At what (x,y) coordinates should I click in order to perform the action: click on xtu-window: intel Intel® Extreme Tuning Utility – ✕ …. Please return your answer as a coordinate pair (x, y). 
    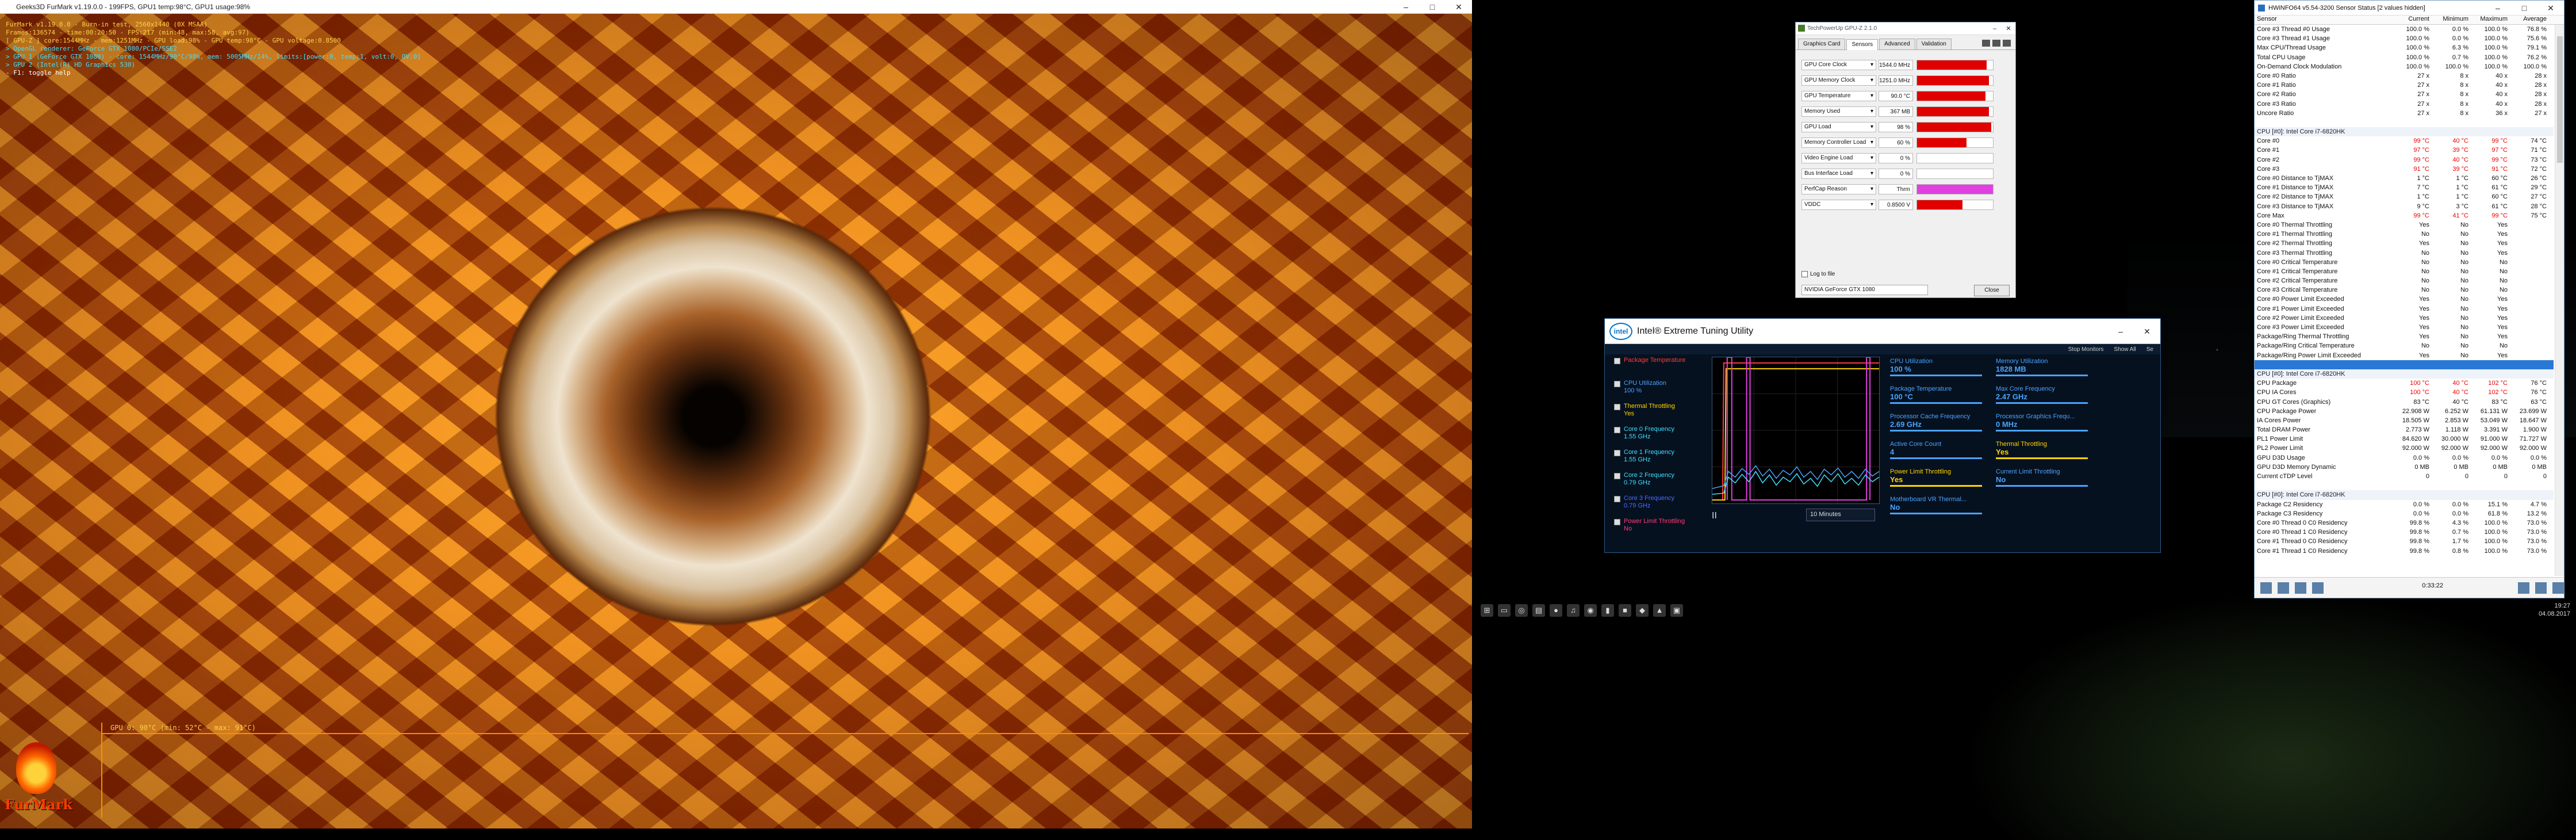
    Looking at the image, I should click on (1882, 435).